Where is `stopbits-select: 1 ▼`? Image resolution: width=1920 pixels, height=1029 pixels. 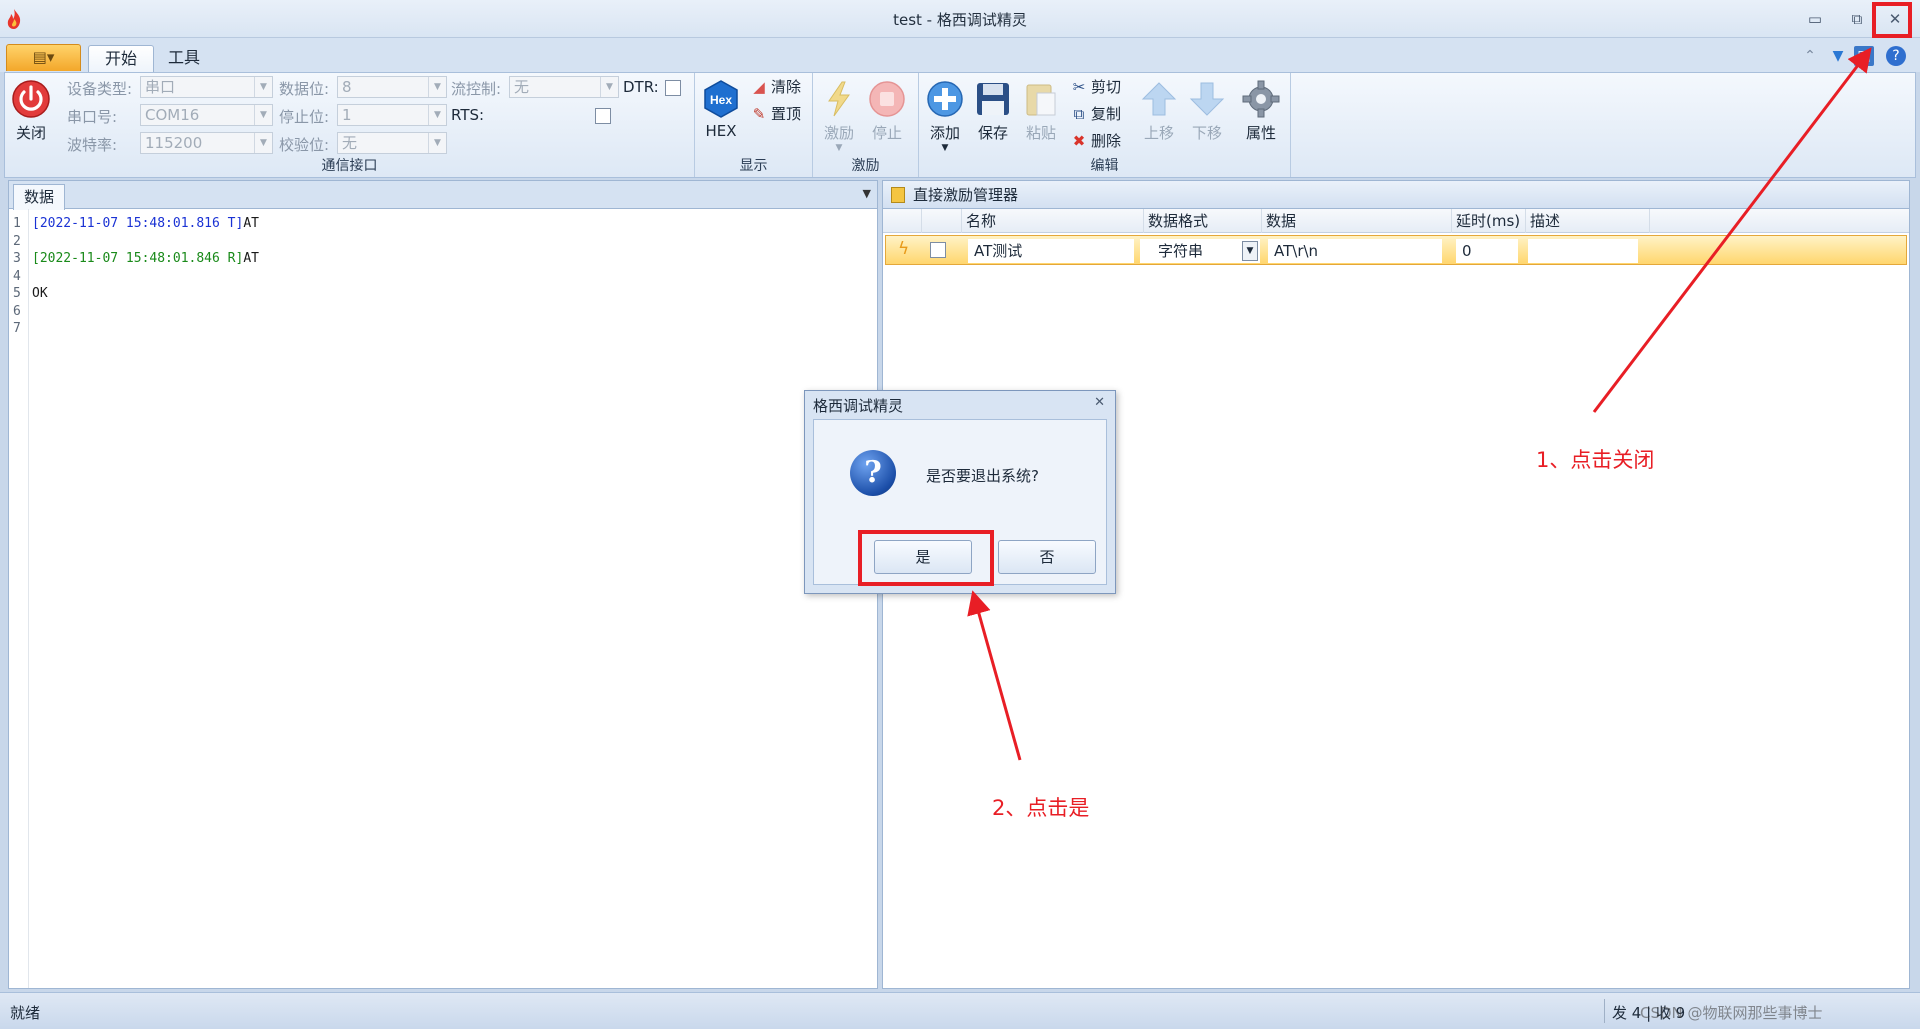 stopbits-select: 1 ▼ is located at coordinates (392, 115).